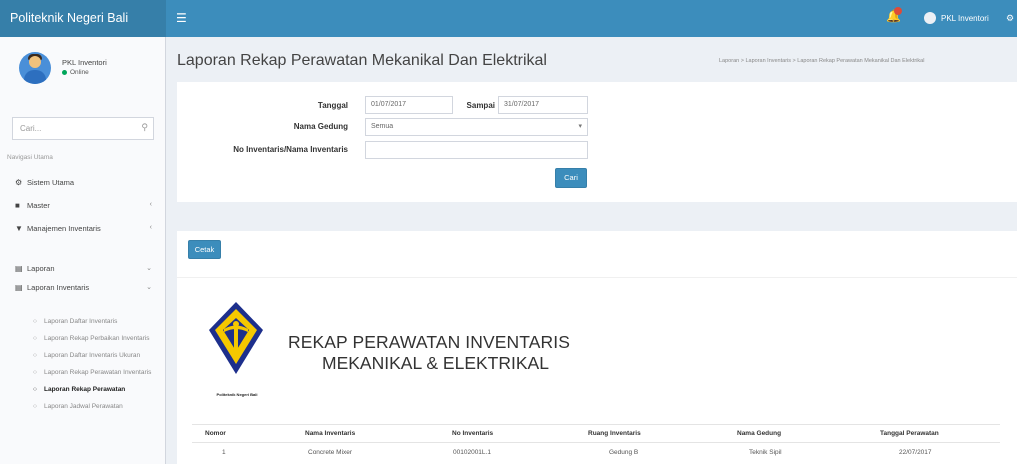 Image resolution: width=1017 pixels, height=464 pixels. I want to click on sidebar-item-laporan: ▤ Laporan ⌄, so click(82, 269).